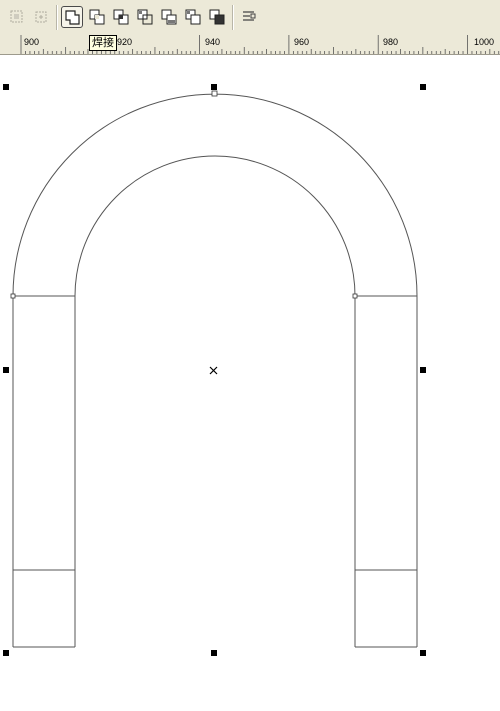 The width and height of the screenshot is (500, 711). What do you see at coordinates (214, 87) in the screenshot?
I see `selection-handle-top-center` at bounding box center [214, 87].